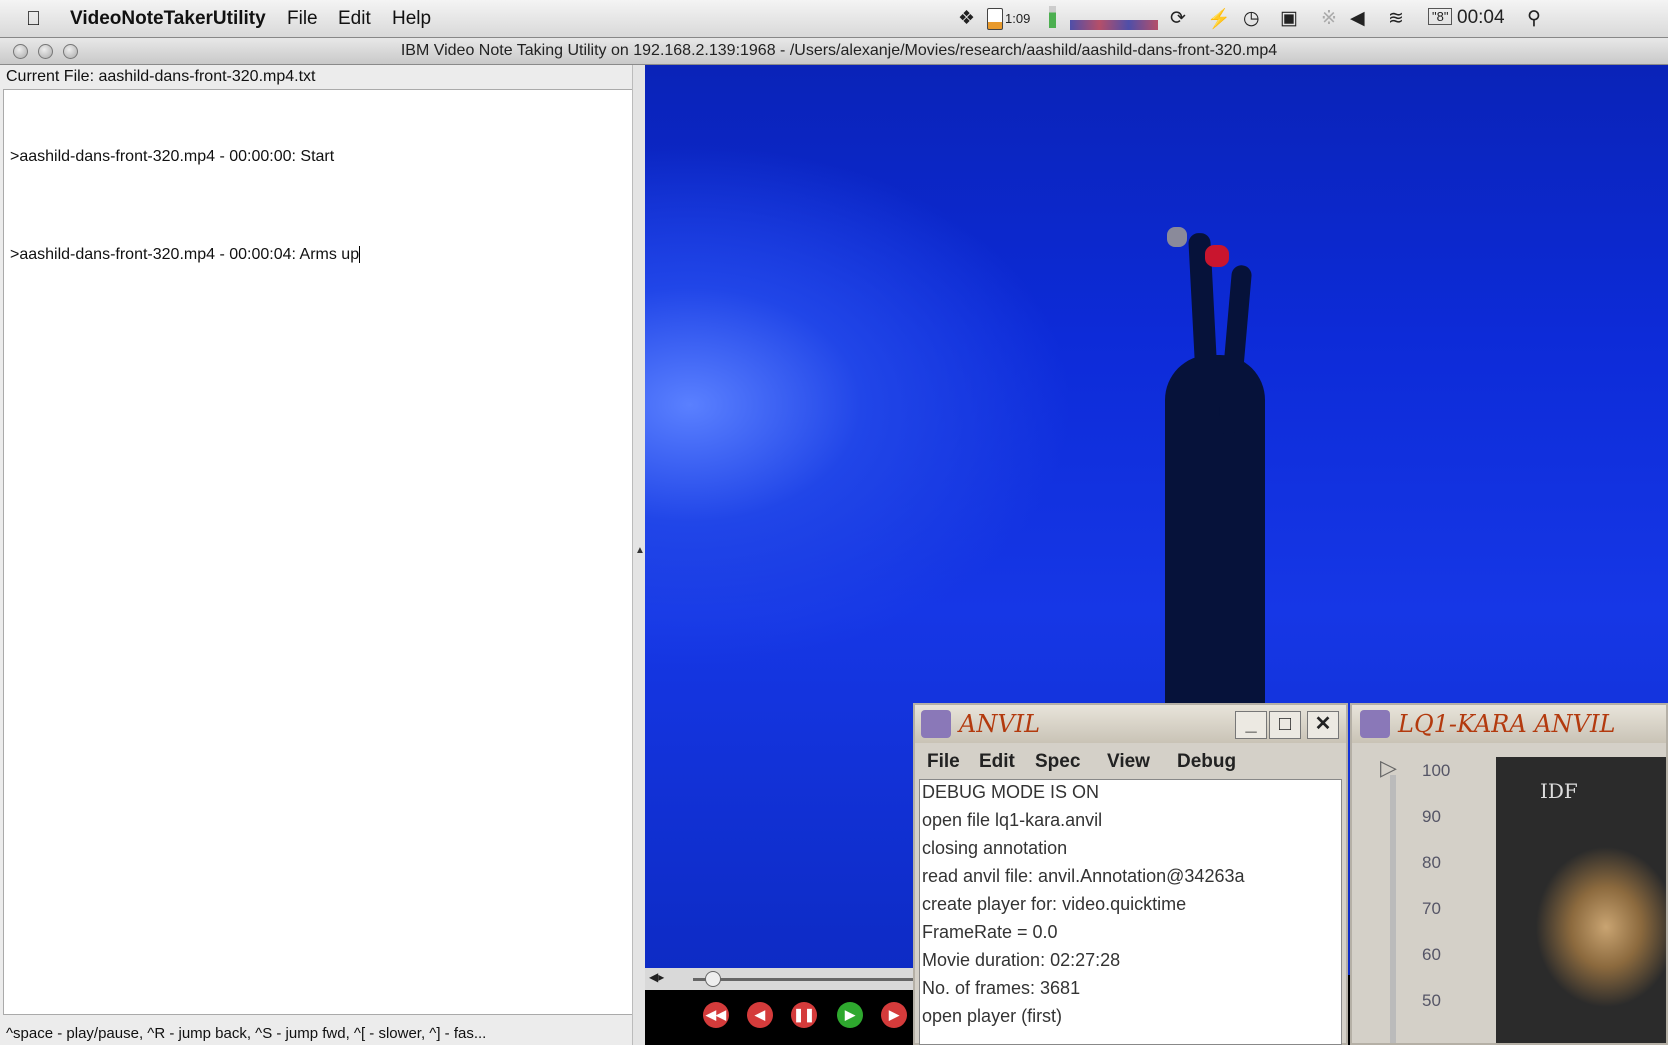  Describe the element at coordinates (713, 979) in the screenshot. I see `scrub-knob` at that location.